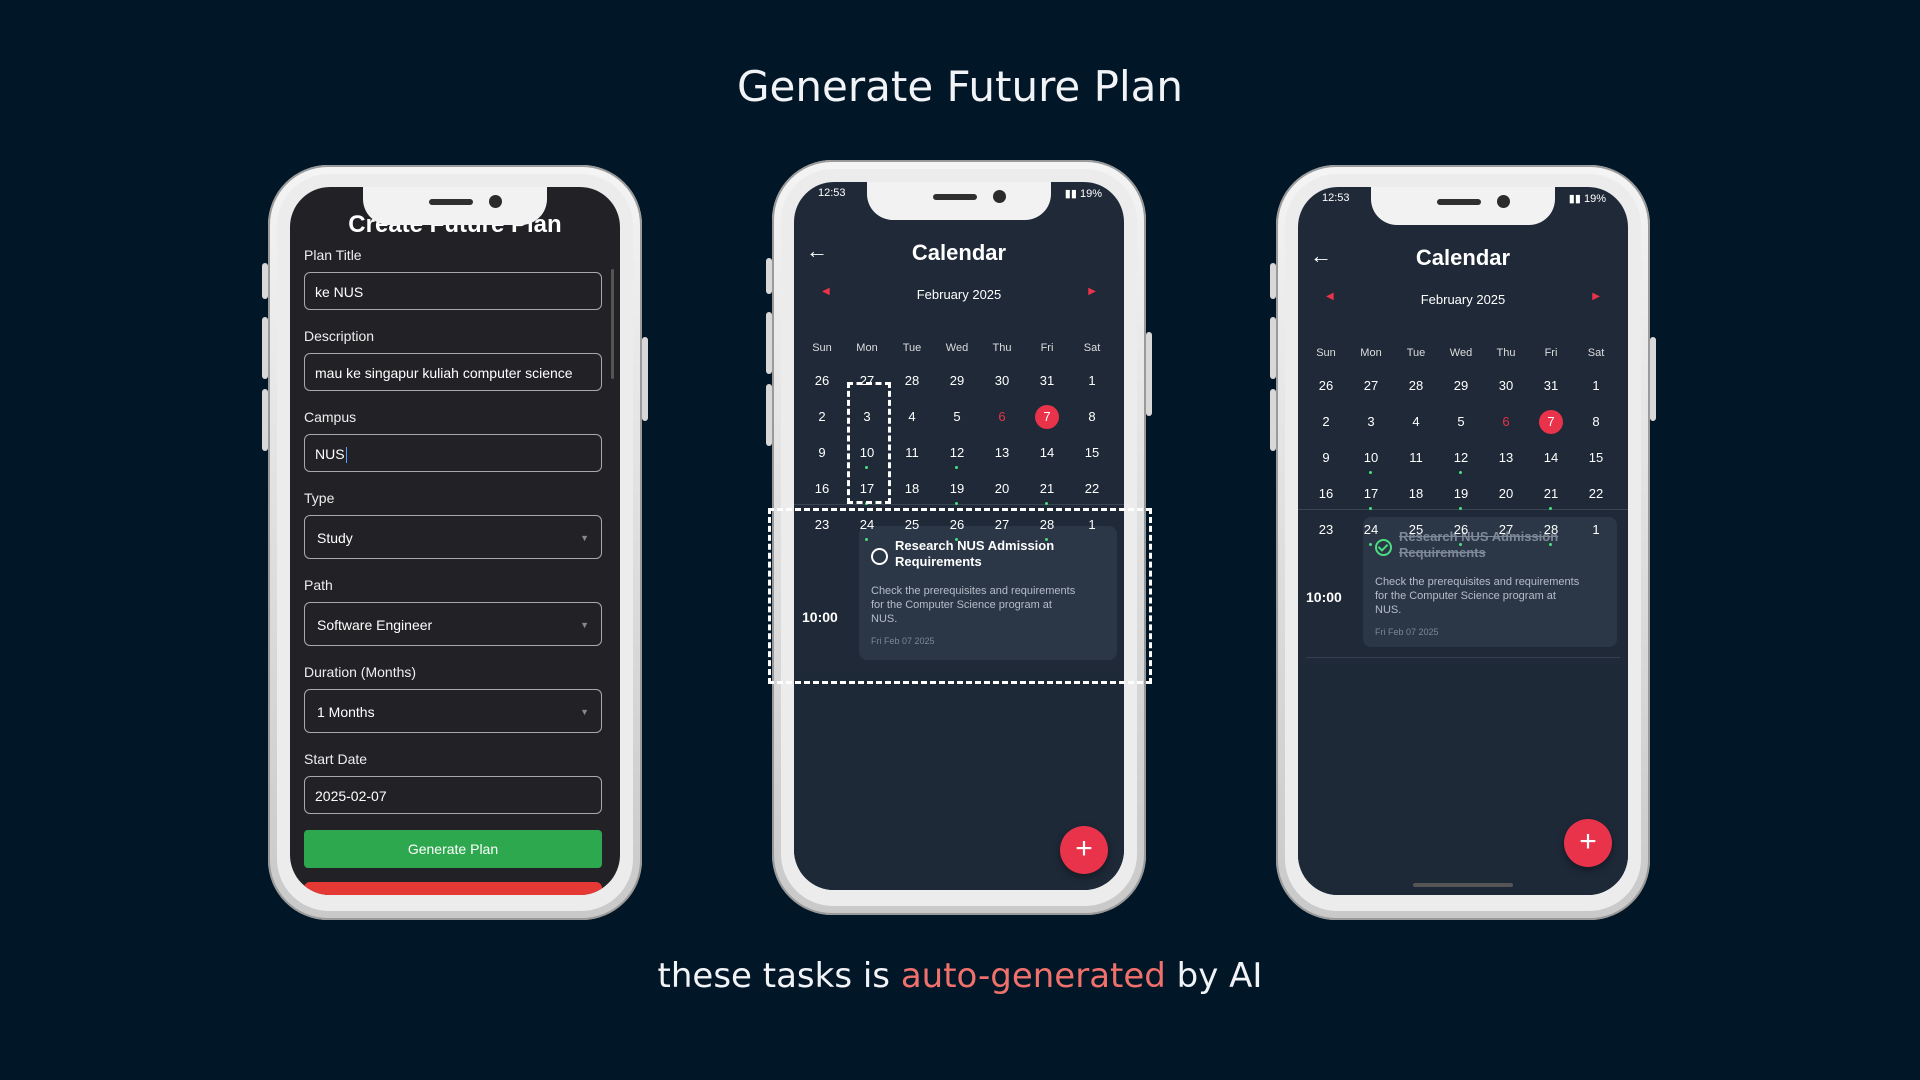  Describe the element at coordinates (912, 348) in the screenshot. I see `weekday-label: Tue` at that location.